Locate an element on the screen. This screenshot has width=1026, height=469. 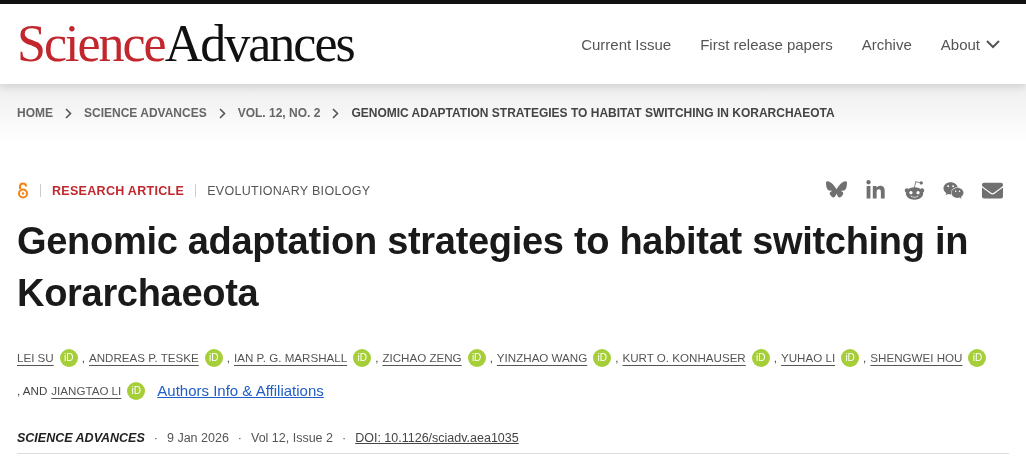
reddit-share-link is located at coordinates (914, 190).